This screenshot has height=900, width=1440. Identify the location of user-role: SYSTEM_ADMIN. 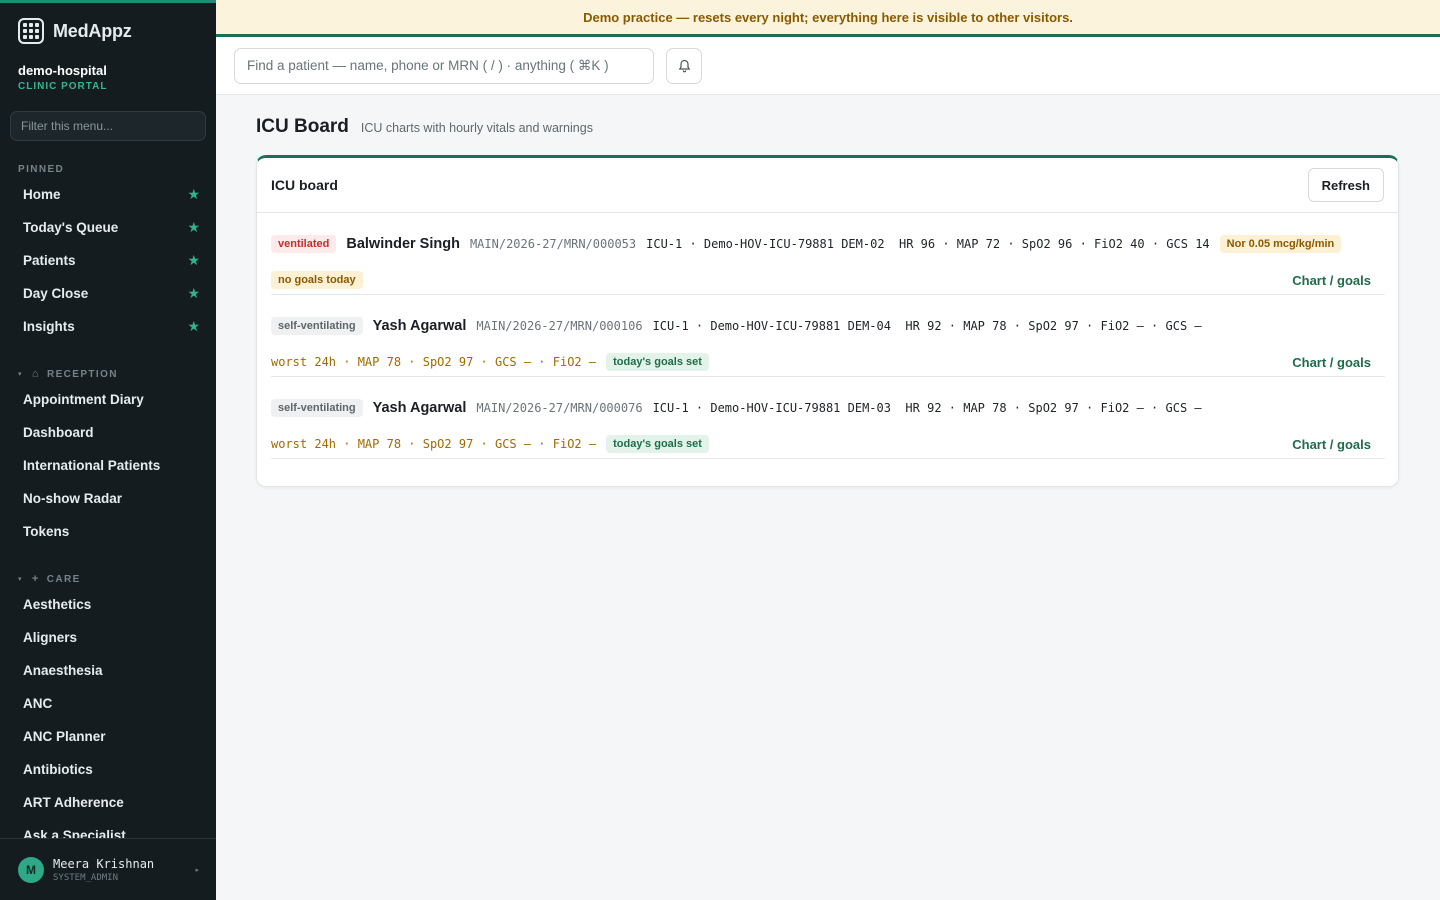
(86, 877).